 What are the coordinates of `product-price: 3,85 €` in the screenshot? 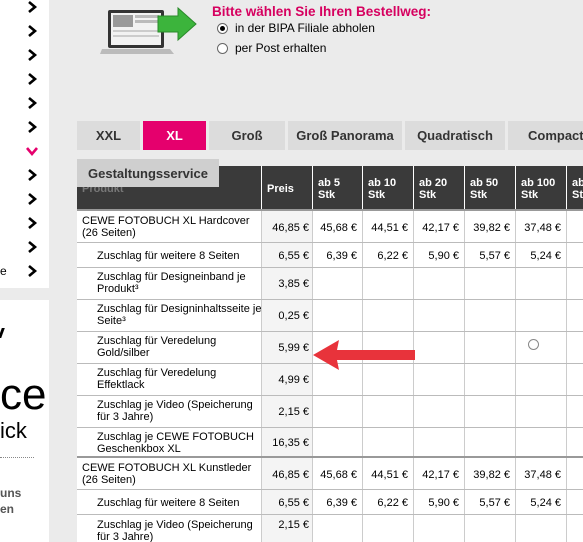 It's located at (293, 284).